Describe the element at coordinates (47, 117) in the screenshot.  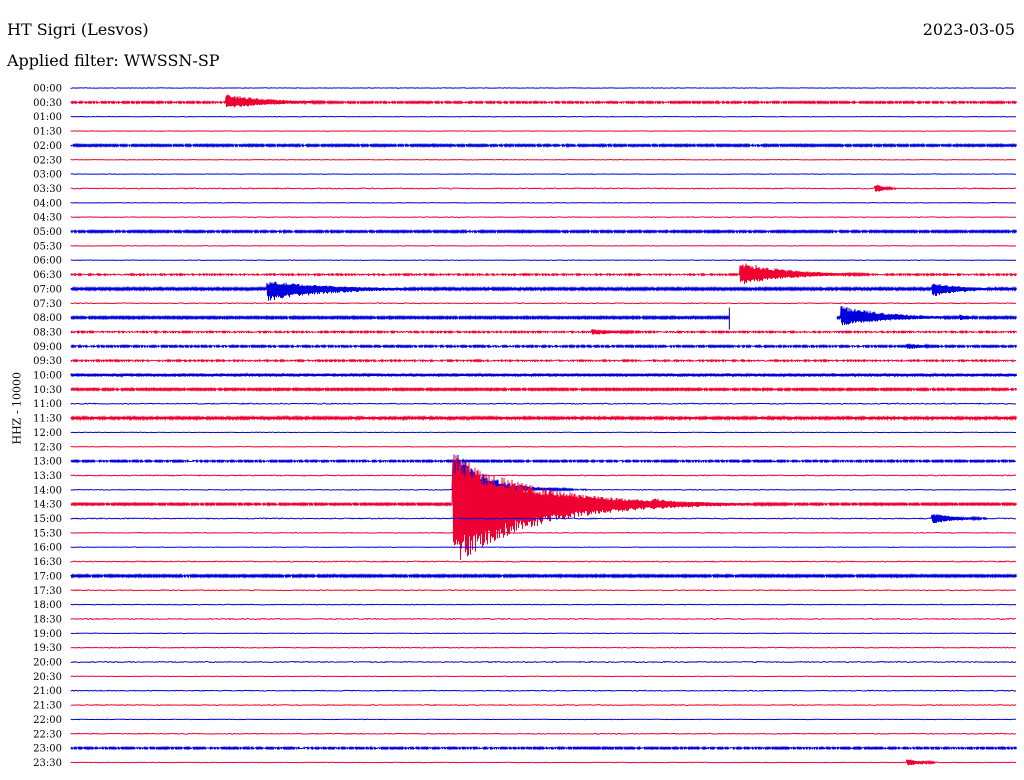
I see `row-time-label: 01:00` at that location.